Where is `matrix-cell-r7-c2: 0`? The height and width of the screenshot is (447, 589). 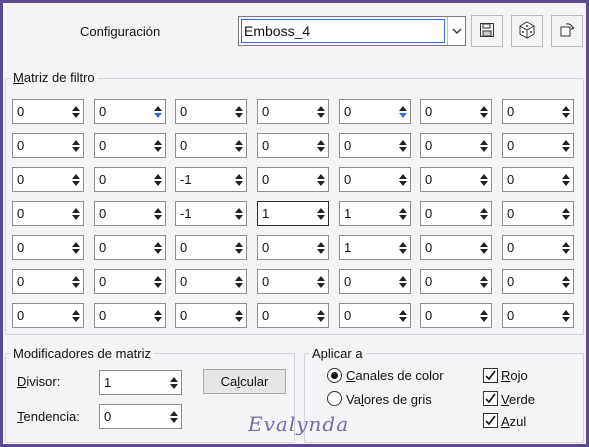 matrix-cell-r7-c2: 0 is located at coordinates (130, 315).